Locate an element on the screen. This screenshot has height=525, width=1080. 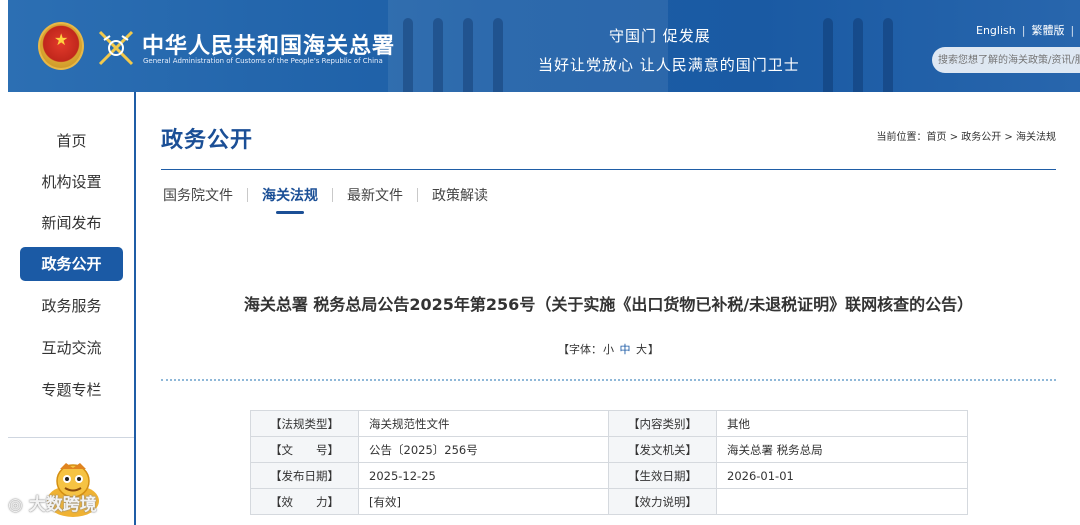
header-building-decoration is located at coordinates (528, 46).